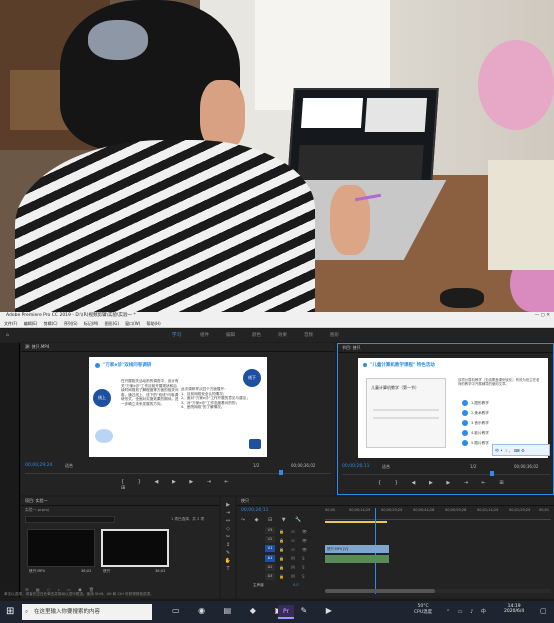 This screenshot has height=623, width=554. Describe the element at coordinates (544, 510) in the screenshot. I see `ruler-tick: 00;01` at that location.